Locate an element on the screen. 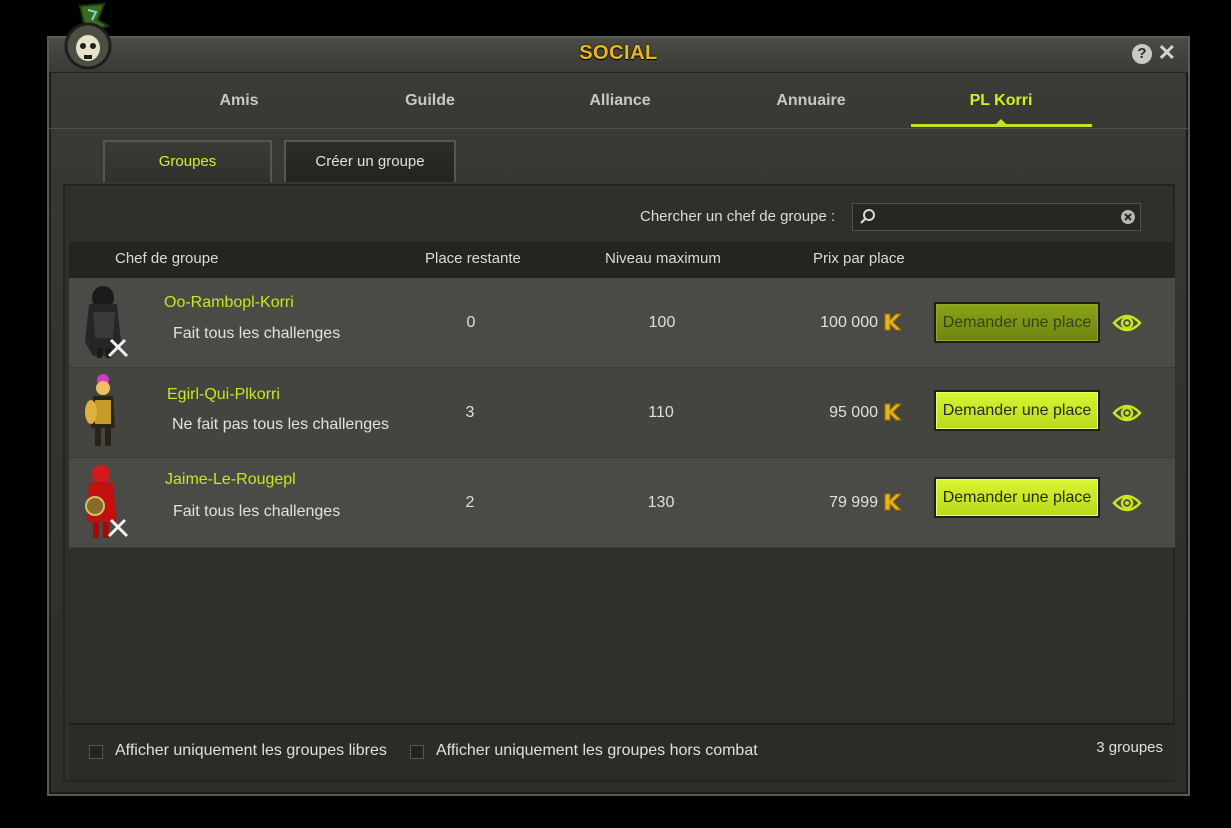 Image resolution: width=1231 pixels, height=828 pixels. places-remaining: 2 is located at coordinates (470, 502).